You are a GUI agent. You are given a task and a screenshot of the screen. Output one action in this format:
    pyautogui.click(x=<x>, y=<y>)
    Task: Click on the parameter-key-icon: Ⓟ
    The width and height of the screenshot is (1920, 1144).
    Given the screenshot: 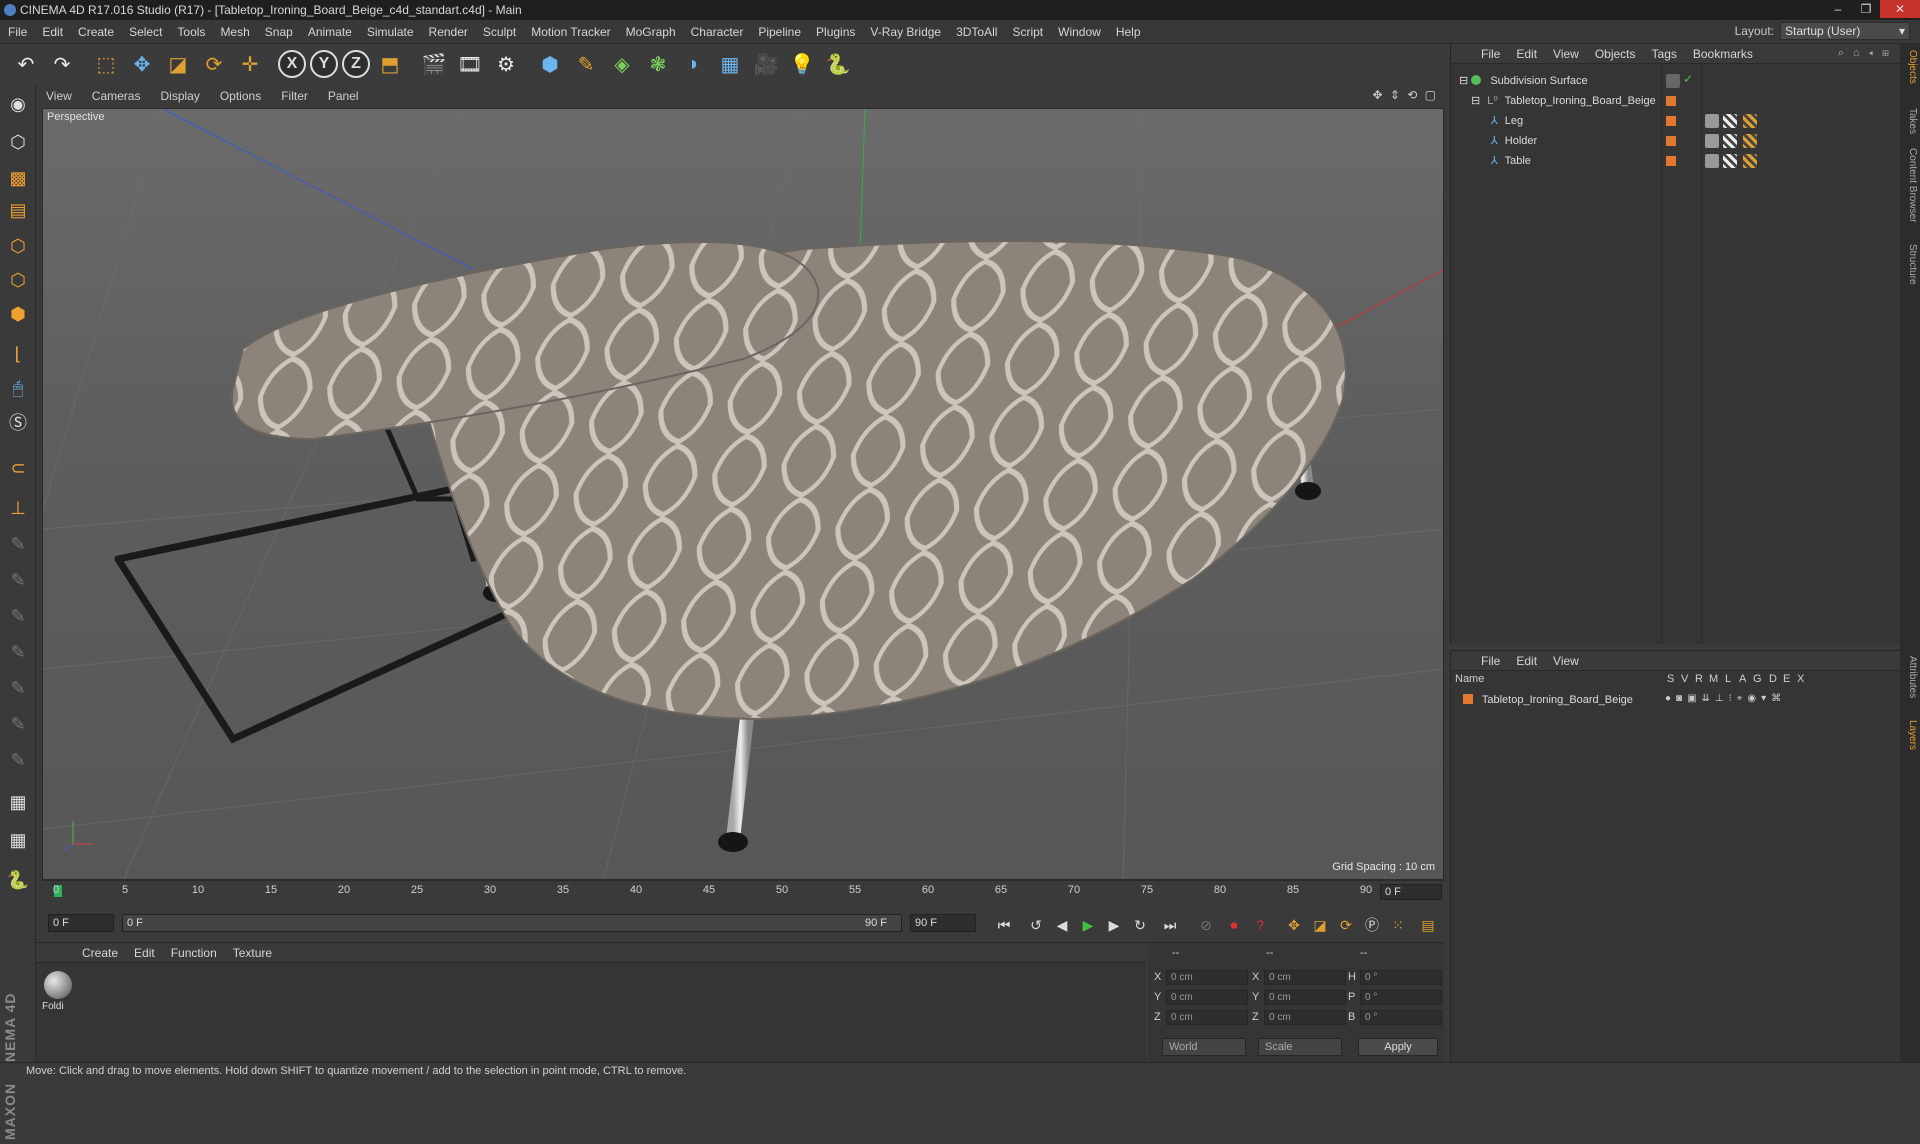 What is the action you would take?
    pyautogui.click(x=1372, y=925)
    